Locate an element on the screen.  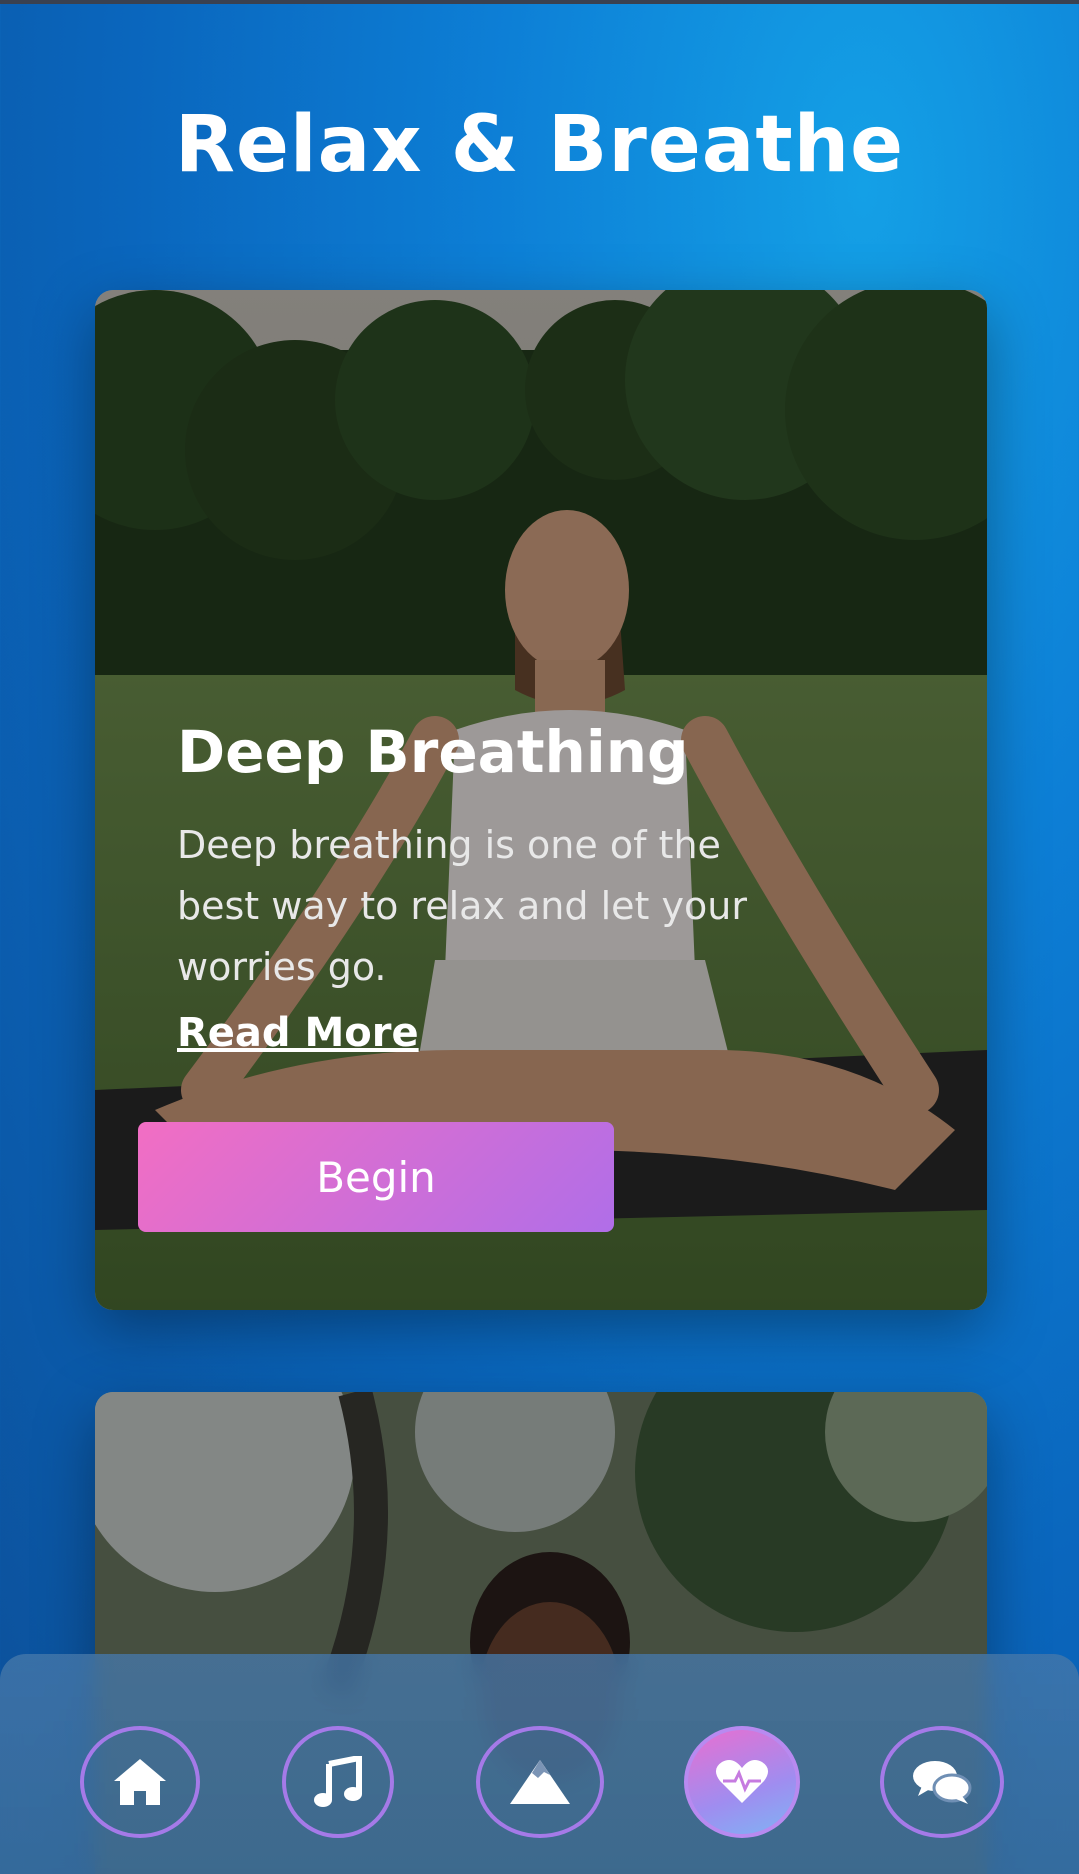
page-title: Relax & Breathe is located at coordinates (539, 145).